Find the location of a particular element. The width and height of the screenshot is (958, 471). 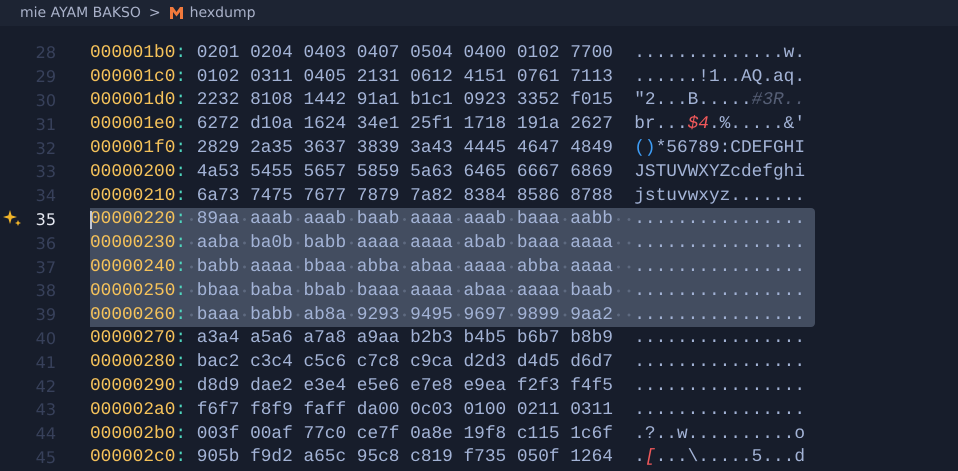

hex-word: 7113 is located at coordinates (591, 76).